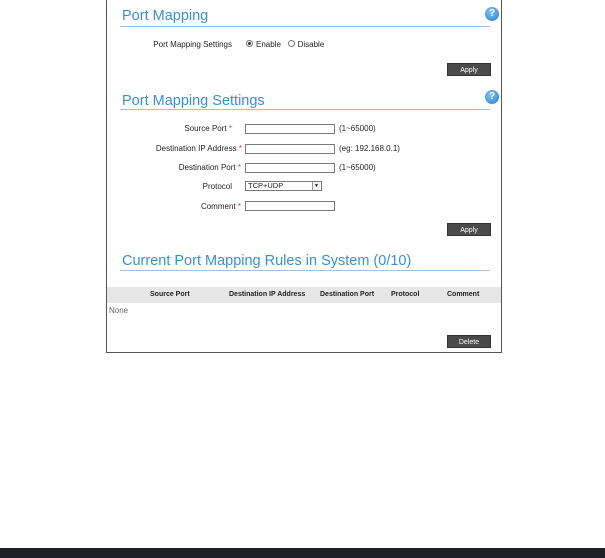  I want to click on destination-port-input, so click(290, 168).